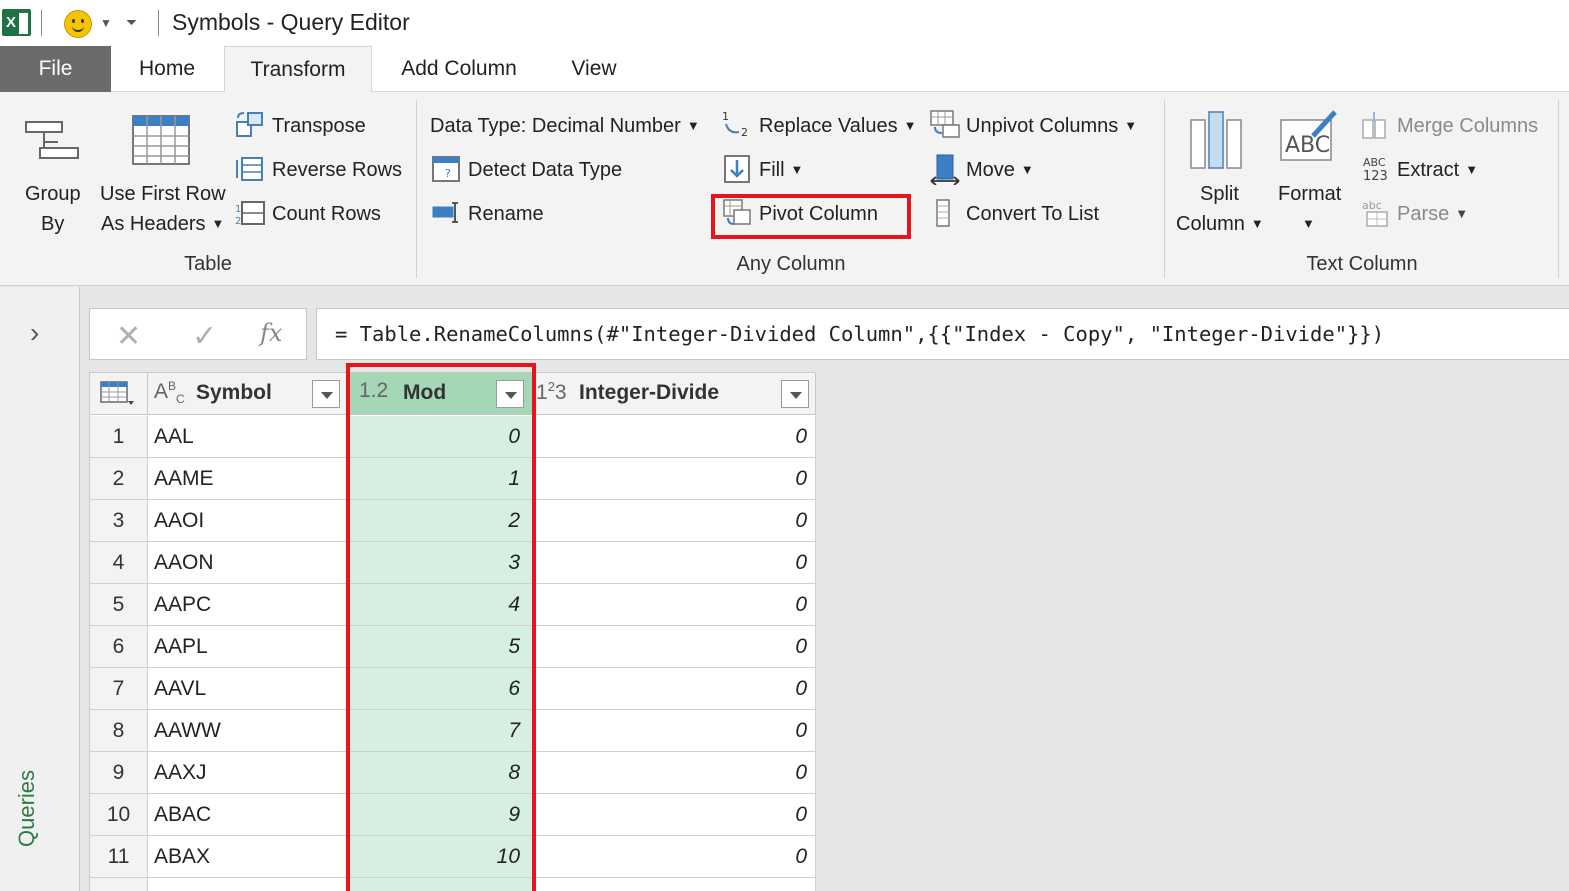 This screenshot has width=1569, height=891. I want to click on convert-to-list-label: Convert To List, so click(1033, 214).